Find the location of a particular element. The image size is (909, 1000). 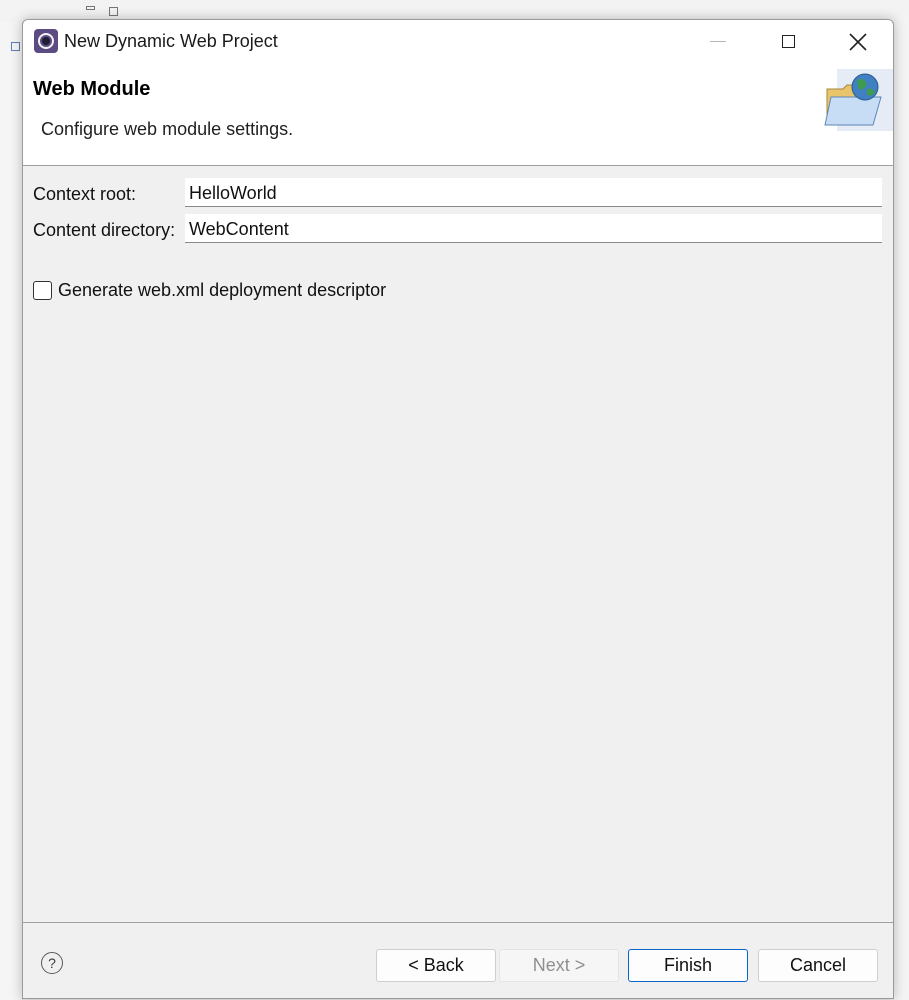

maximize-icon is located at coordinates (788, 41).